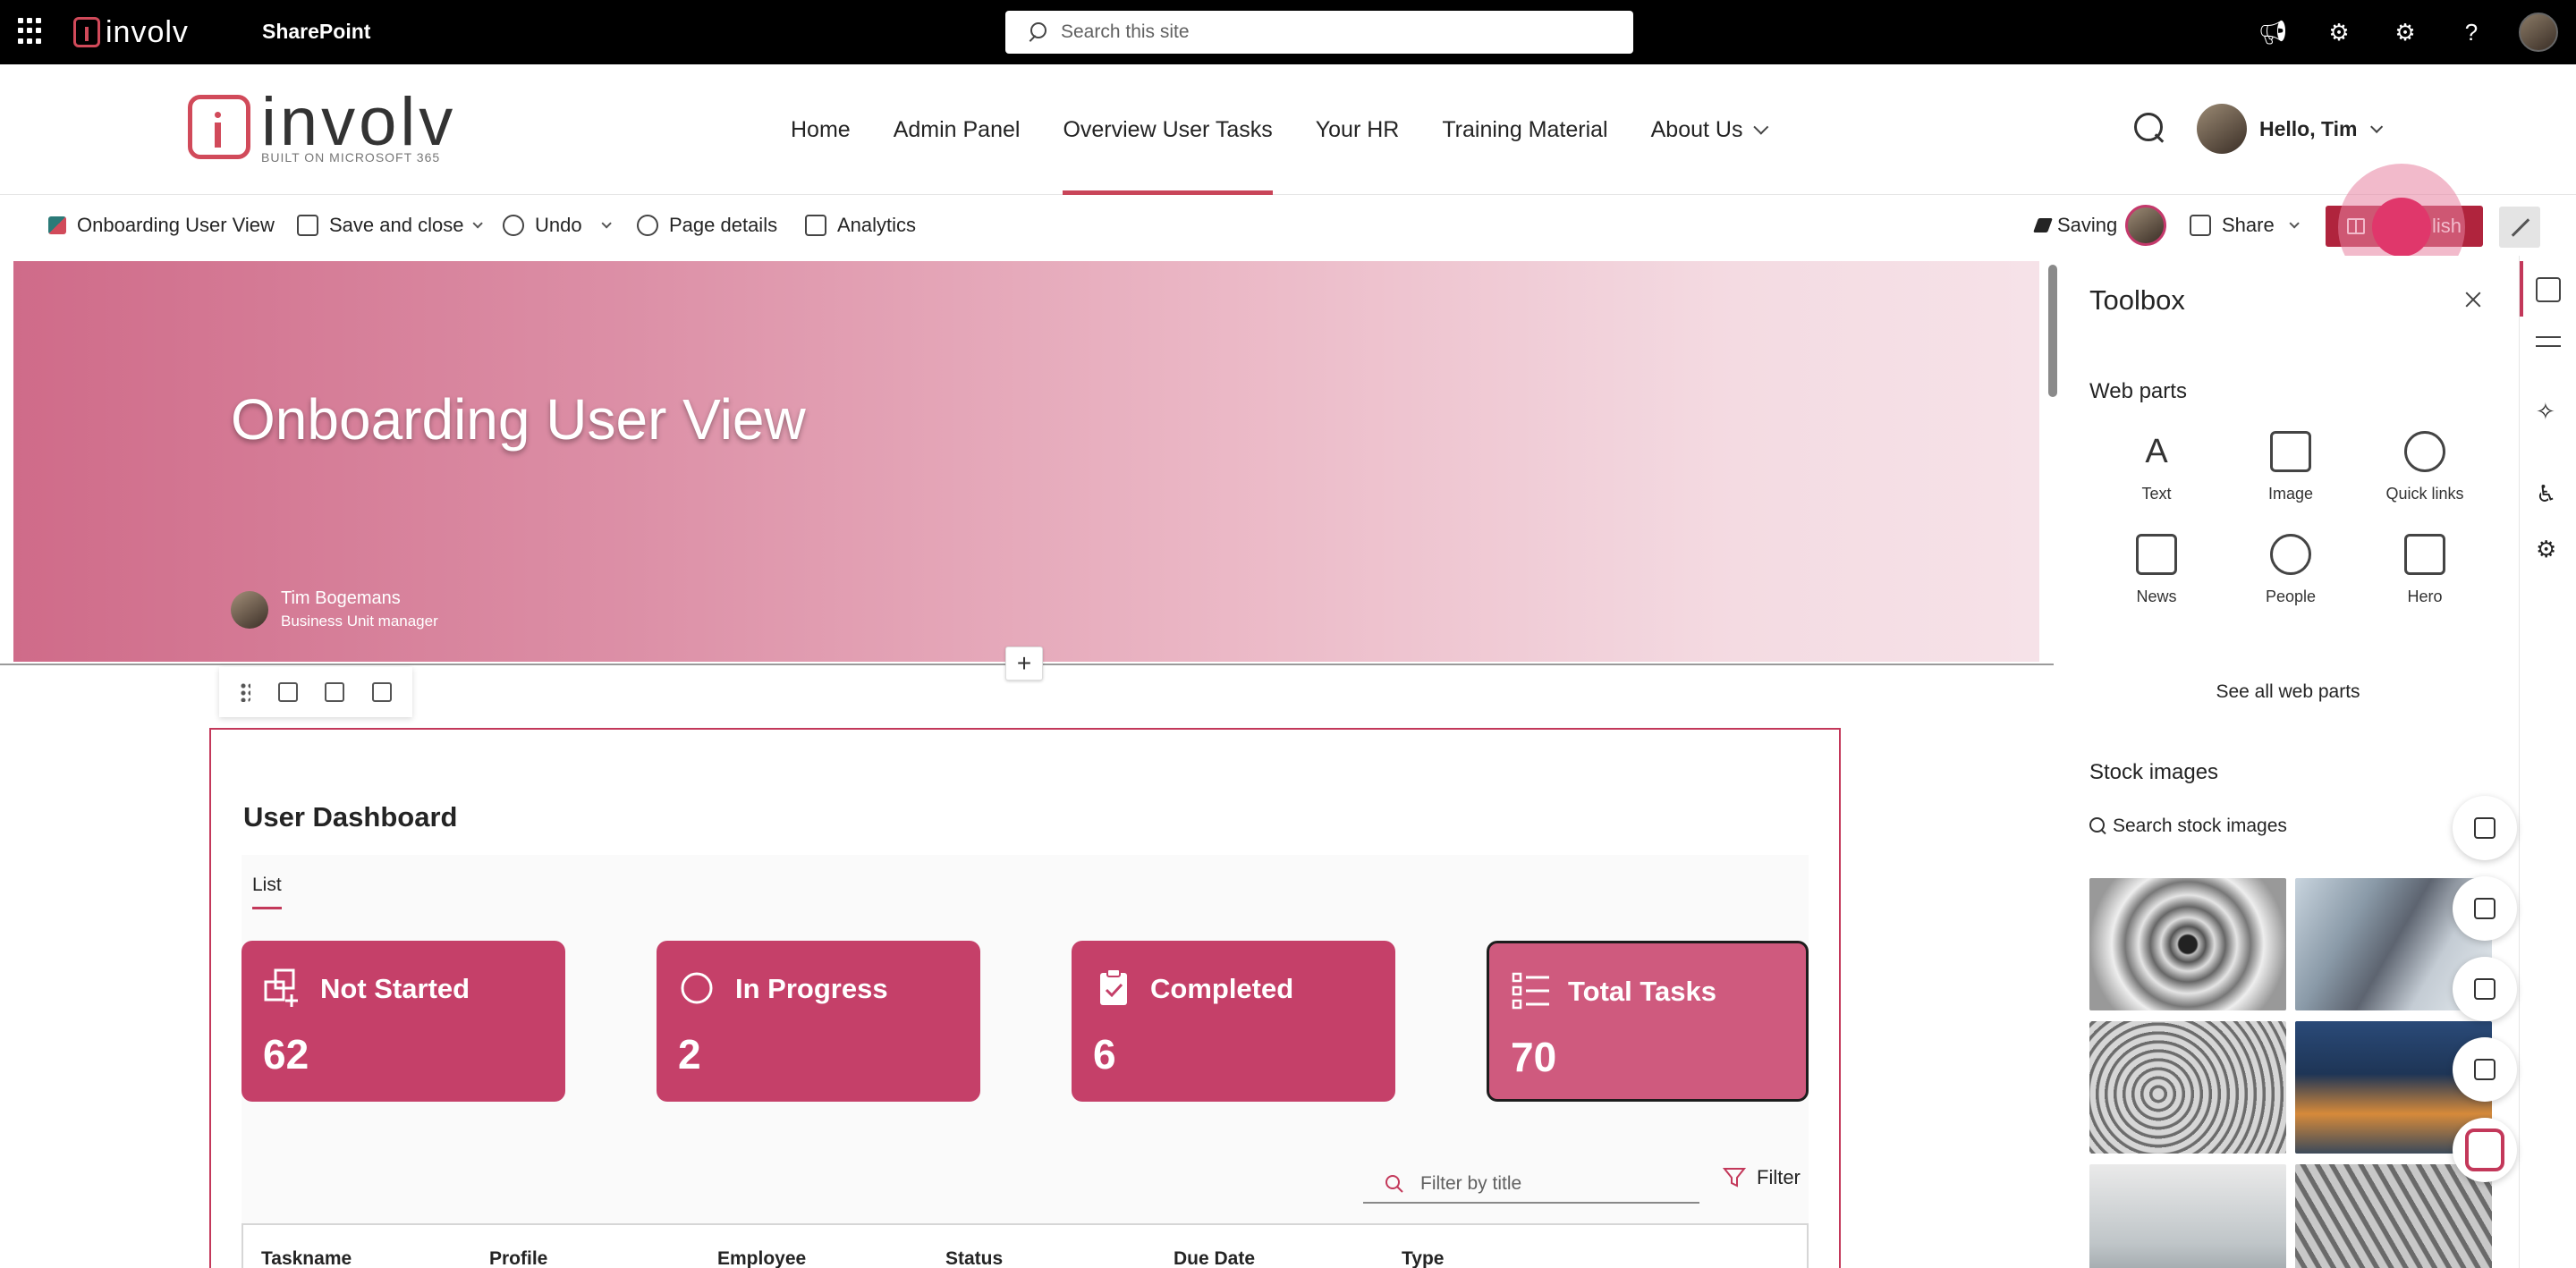 This screenshot has width=2576, height=1268. I want to click on duplicate-icon, so click(335, 692).